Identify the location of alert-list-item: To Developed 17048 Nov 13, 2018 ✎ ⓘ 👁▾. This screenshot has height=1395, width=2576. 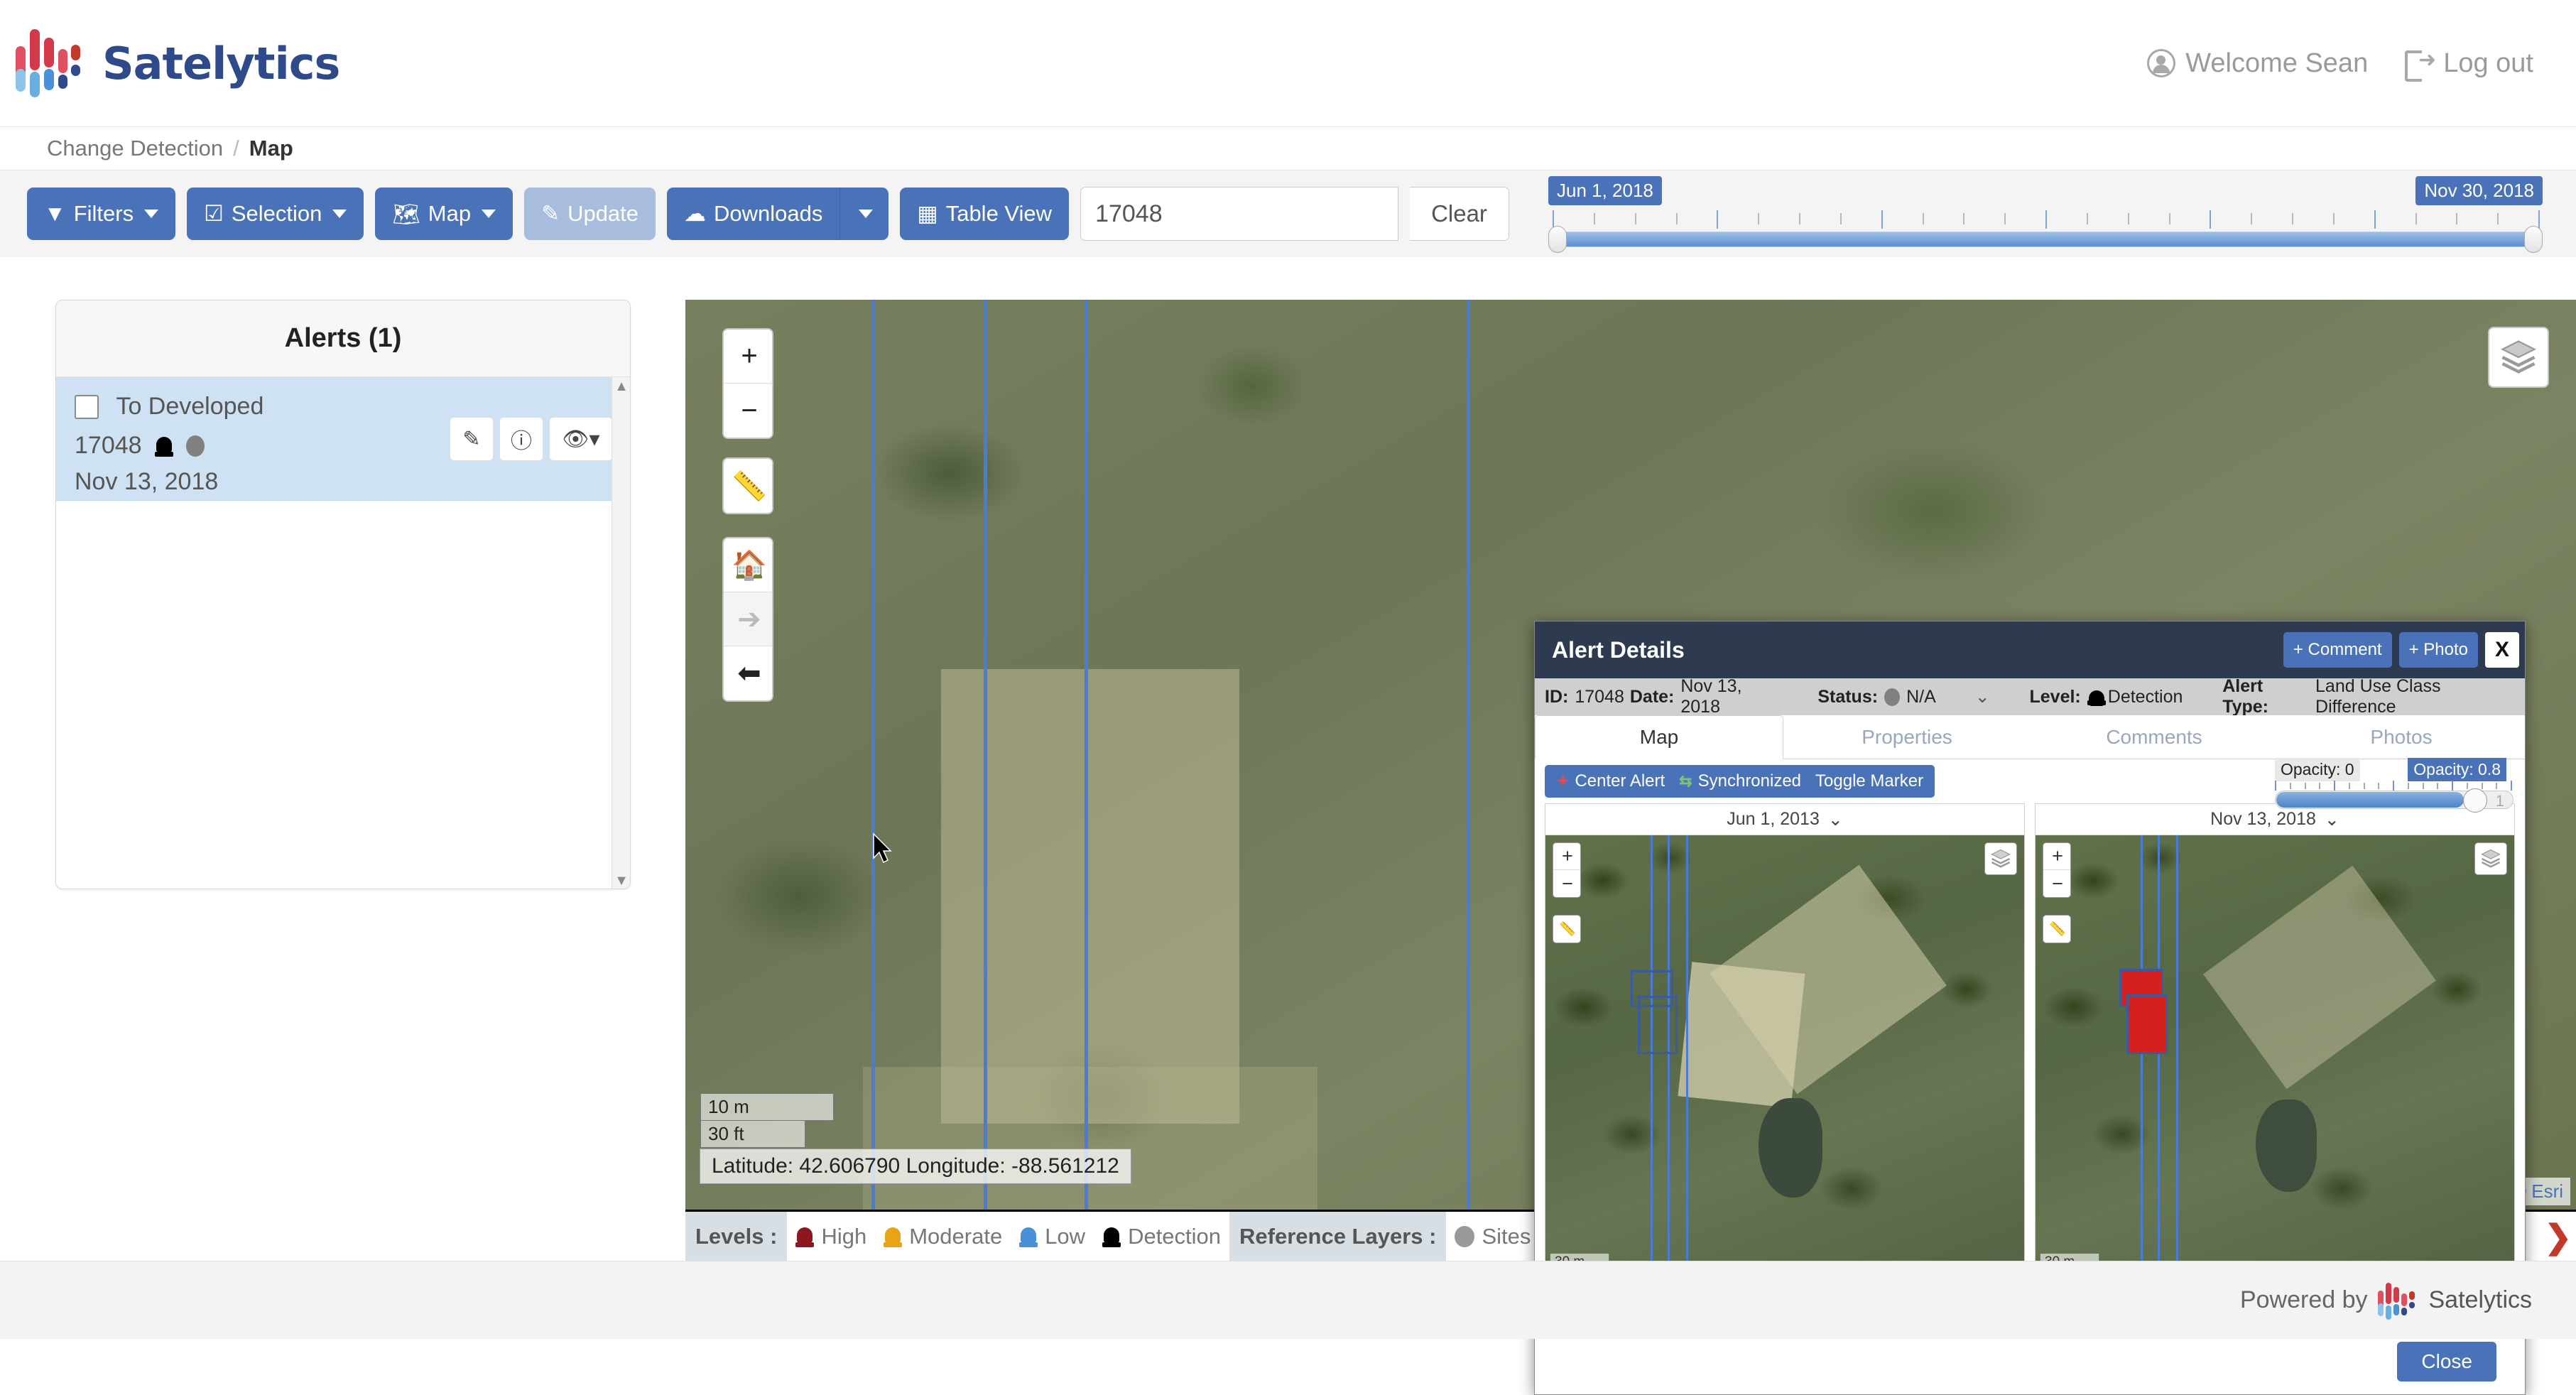
(343, 439).